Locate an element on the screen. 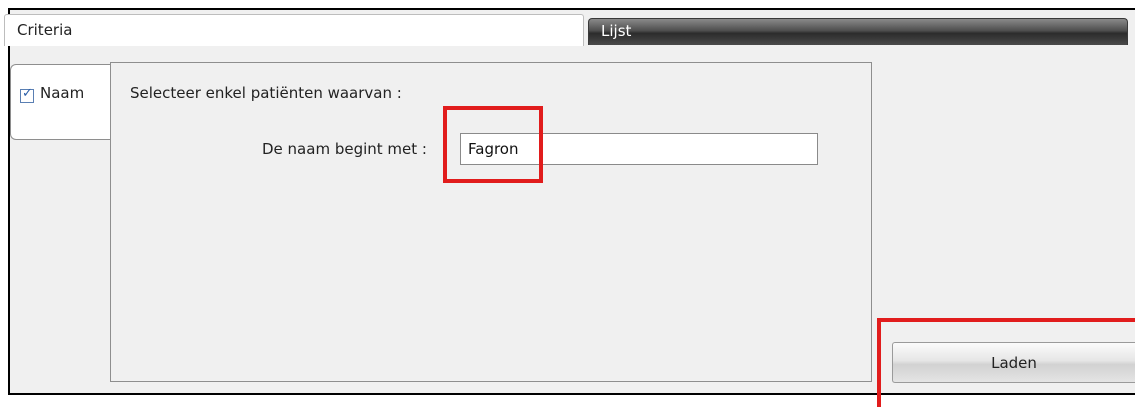  highlight-box-button is located at coordinates (1006, 362).